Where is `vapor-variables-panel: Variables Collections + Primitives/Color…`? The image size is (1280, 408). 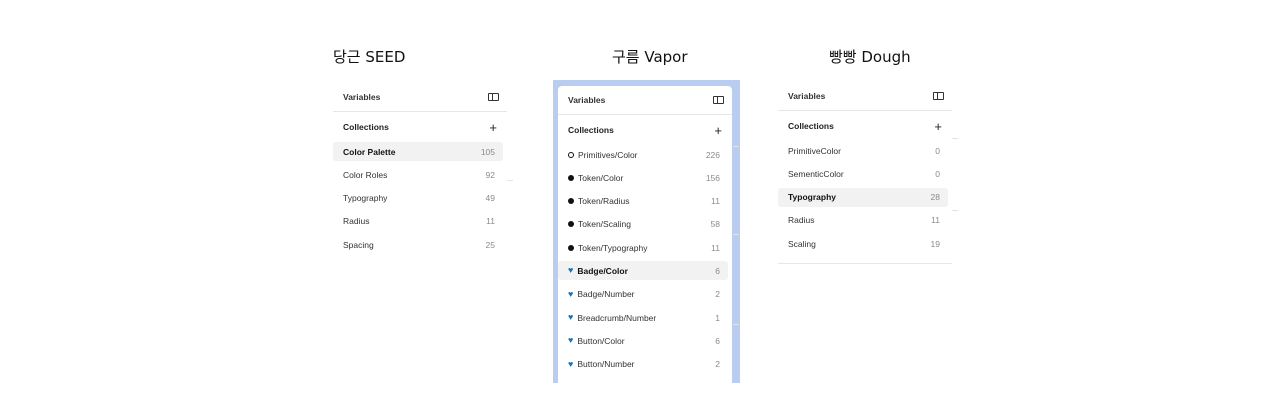
vapor-variables-panel: Variables Collections + Primitives/Color… is located at coordinates (645, 234).